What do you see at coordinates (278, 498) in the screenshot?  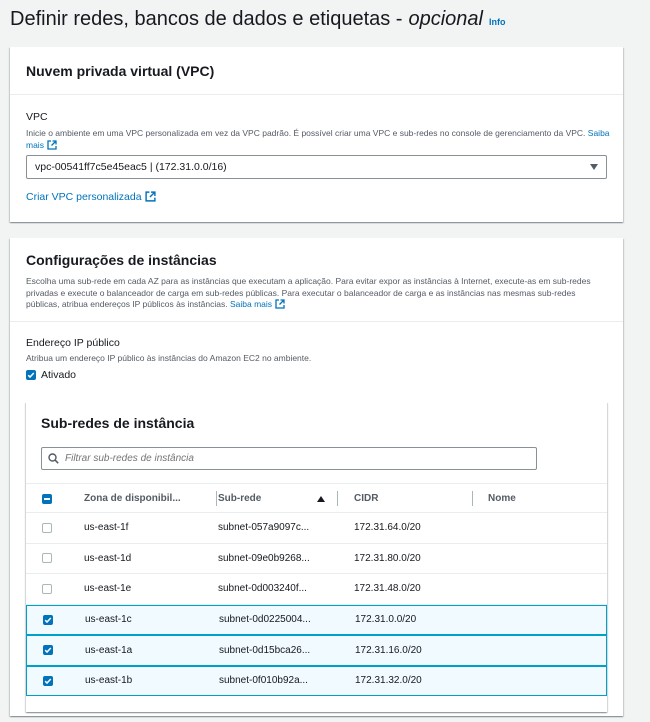 I see `column-header-subnet: Sub-rede` at bounding box center [278, 498].